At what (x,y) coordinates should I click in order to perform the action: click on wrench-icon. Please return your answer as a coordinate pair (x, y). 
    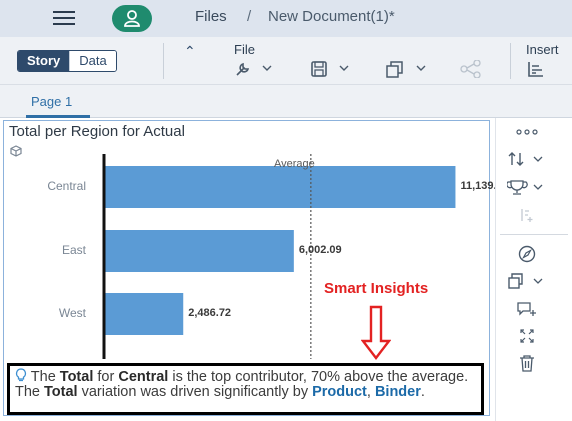
    Looking at the image, I should click on (254, 69).